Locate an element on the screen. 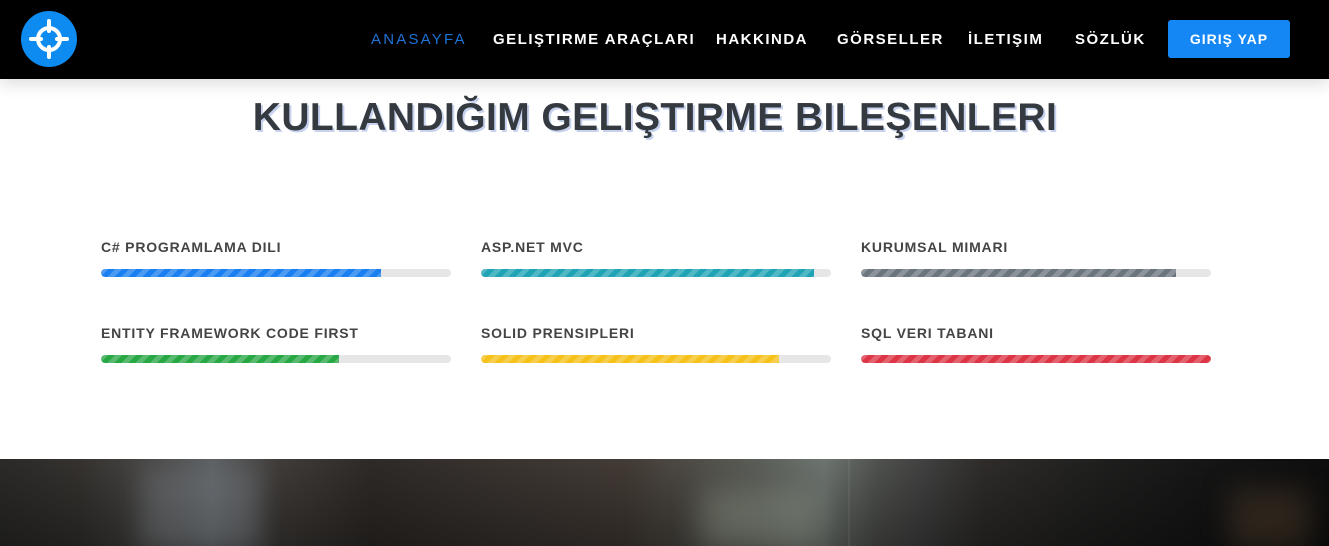  skill-label: SQL VERI TABANI is located at coordinates (927, 333).